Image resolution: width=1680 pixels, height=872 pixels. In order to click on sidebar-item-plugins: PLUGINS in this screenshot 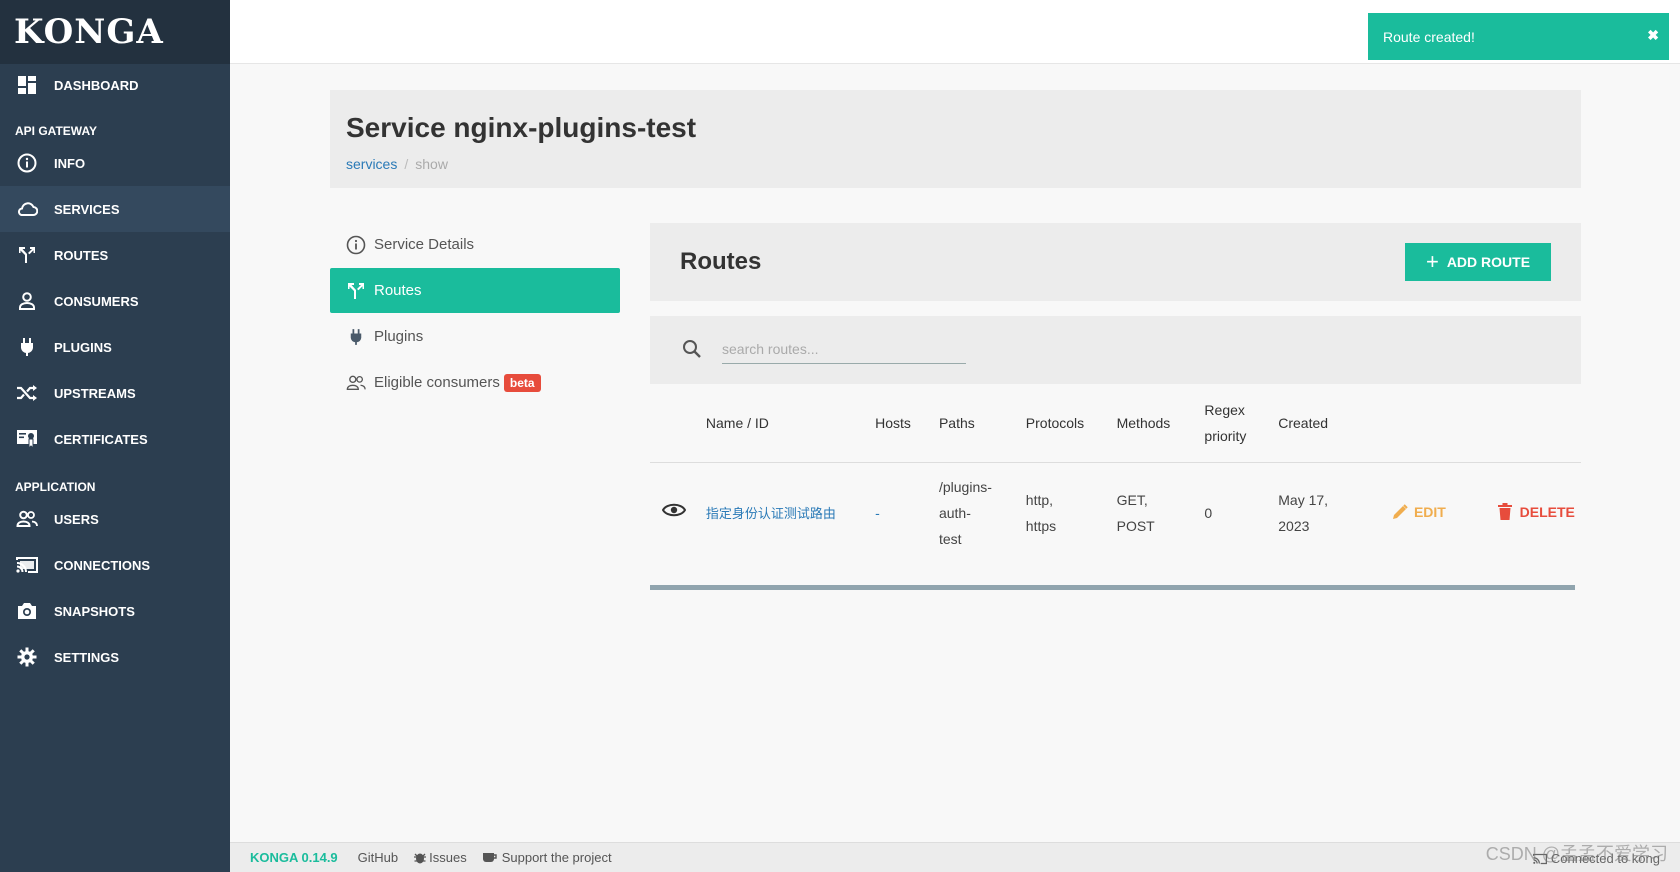, I will do `click(115, 347)`.